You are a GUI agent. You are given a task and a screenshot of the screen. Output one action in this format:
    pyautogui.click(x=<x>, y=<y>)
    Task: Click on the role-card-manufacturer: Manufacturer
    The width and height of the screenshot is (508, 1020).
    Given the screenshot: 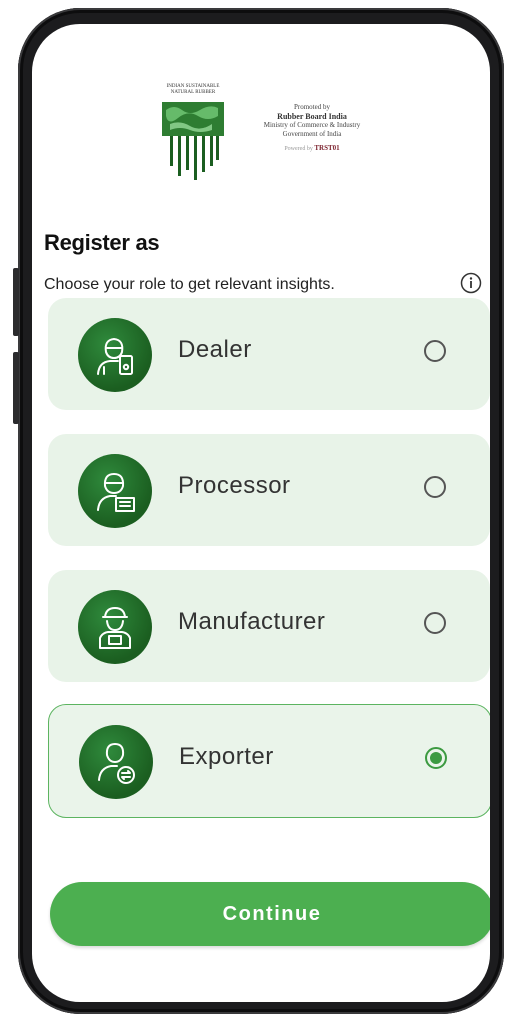 What is the action you would take?
    pyautogui.click(x=269, y=626)
    